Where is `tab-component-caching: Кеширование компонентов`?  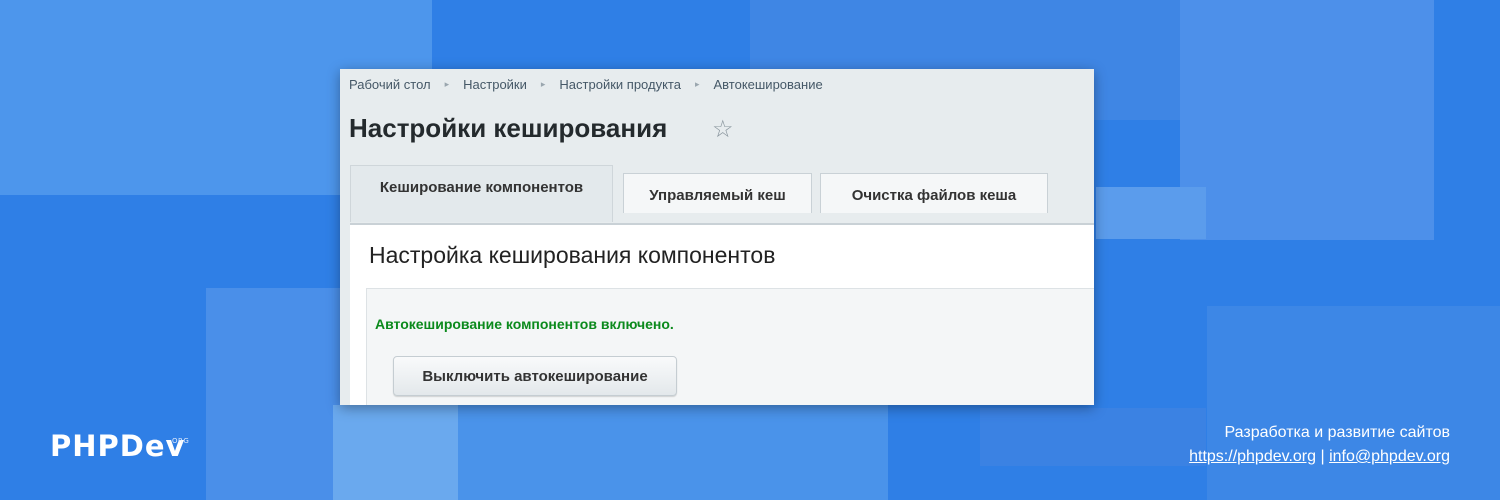
tab-component-caching: Кеширование компонентов is located at coordinates (481, 193).